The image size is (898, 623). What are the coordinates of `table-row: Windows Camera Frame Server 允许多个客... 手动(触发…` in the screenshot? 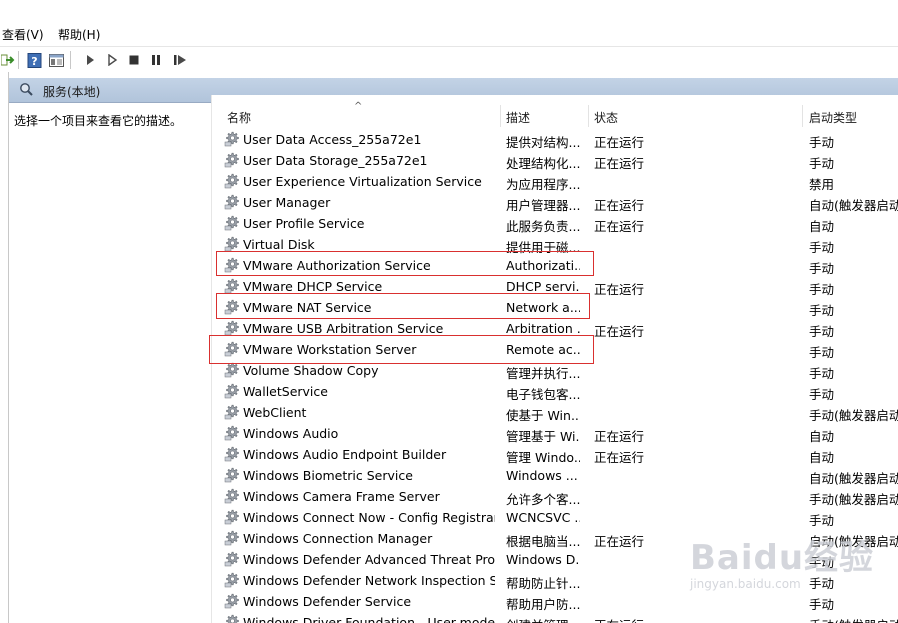 It's located at (555, 496).